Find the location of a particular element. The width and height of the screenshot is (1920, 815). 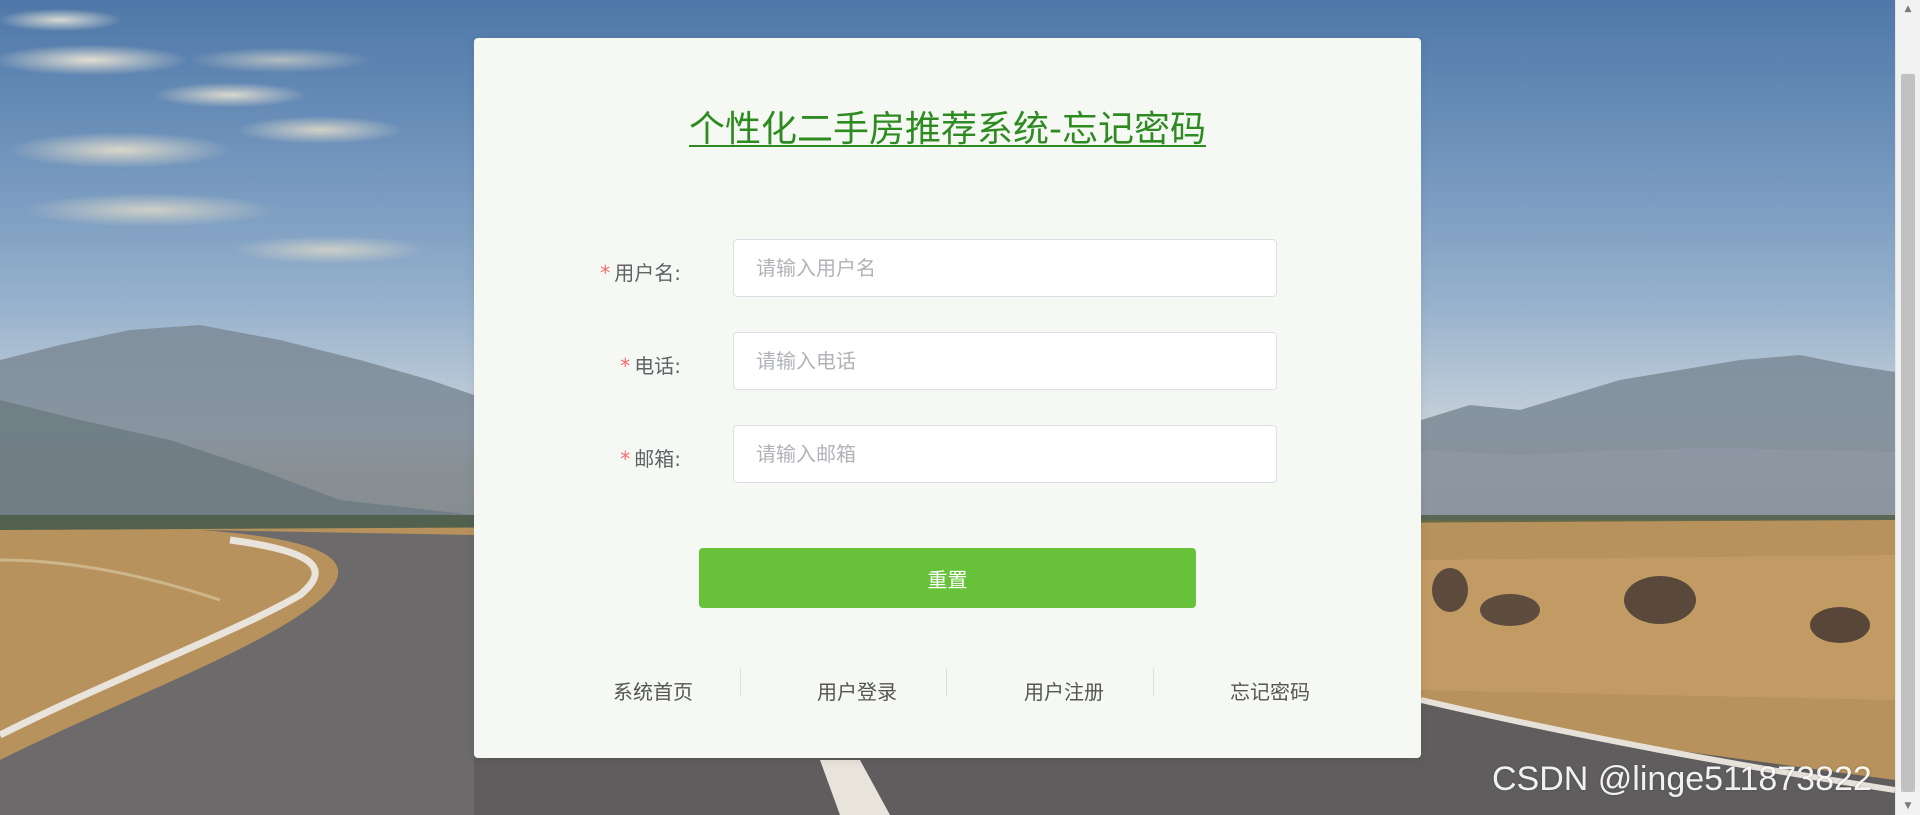

email-row: * 邮箱: is located at coordinates (947, 455).